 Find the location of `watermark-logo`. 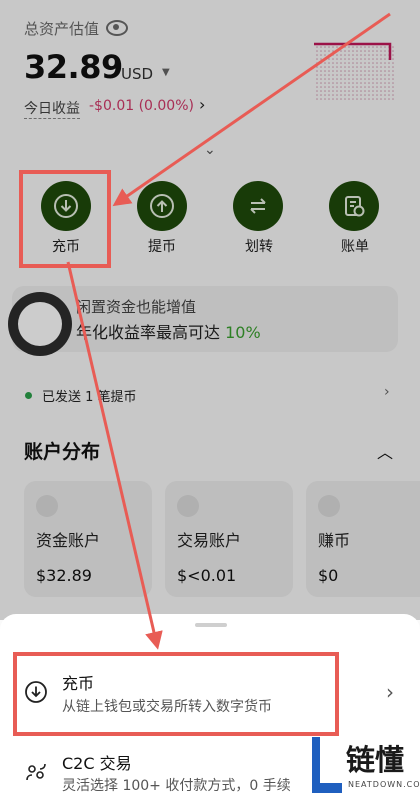

watermark-logo is located at coordinates (327, 765).